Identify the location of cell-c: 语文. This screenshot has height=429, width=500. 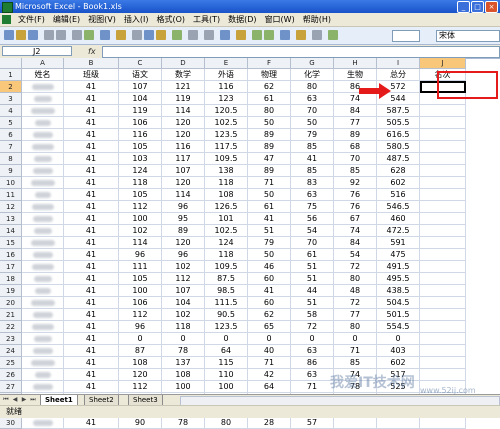
(140, 75).